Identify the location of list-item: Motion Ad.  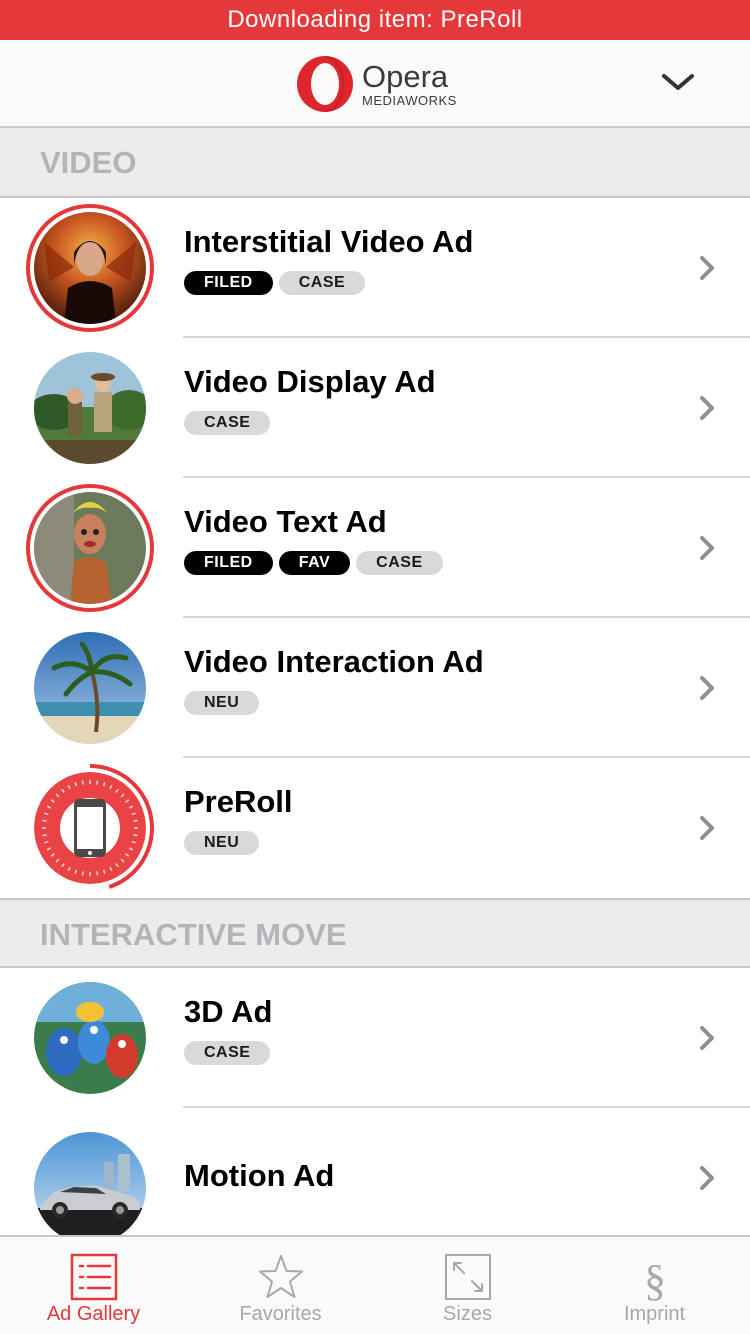
(375, 1178).